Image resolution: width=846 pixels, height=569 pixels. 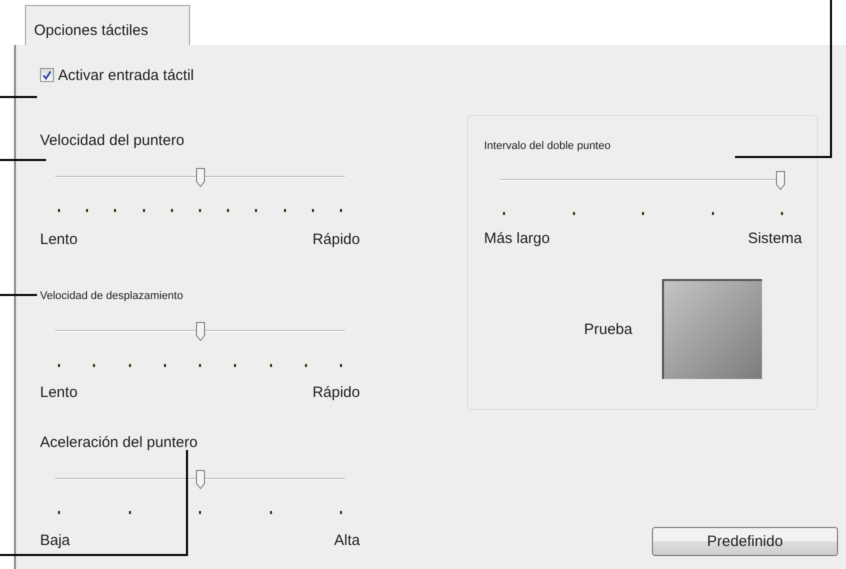 I want to click on slider-label: Aceleración del puntero, so click(x=119, y=443).